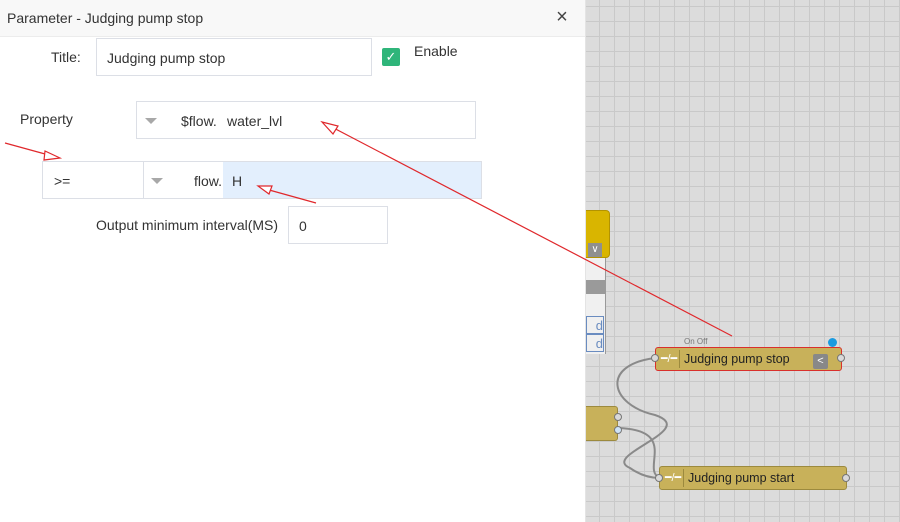 This screenshot has height=522, width=900. Describe the element at coordinates (696, 341) in the screenshot. I see `node-status-label: On Off` at that location.